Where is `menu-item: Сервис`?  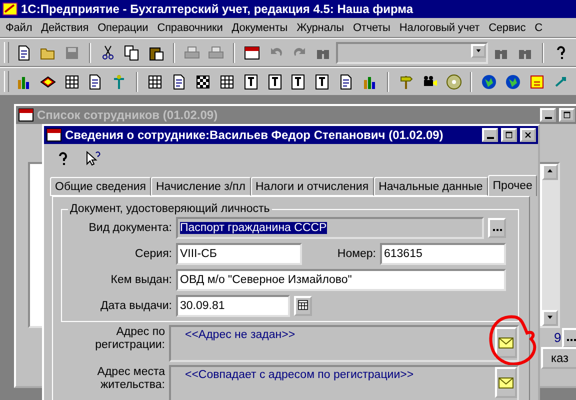
menu-item: Сервис is located at coordinates (507, 28).